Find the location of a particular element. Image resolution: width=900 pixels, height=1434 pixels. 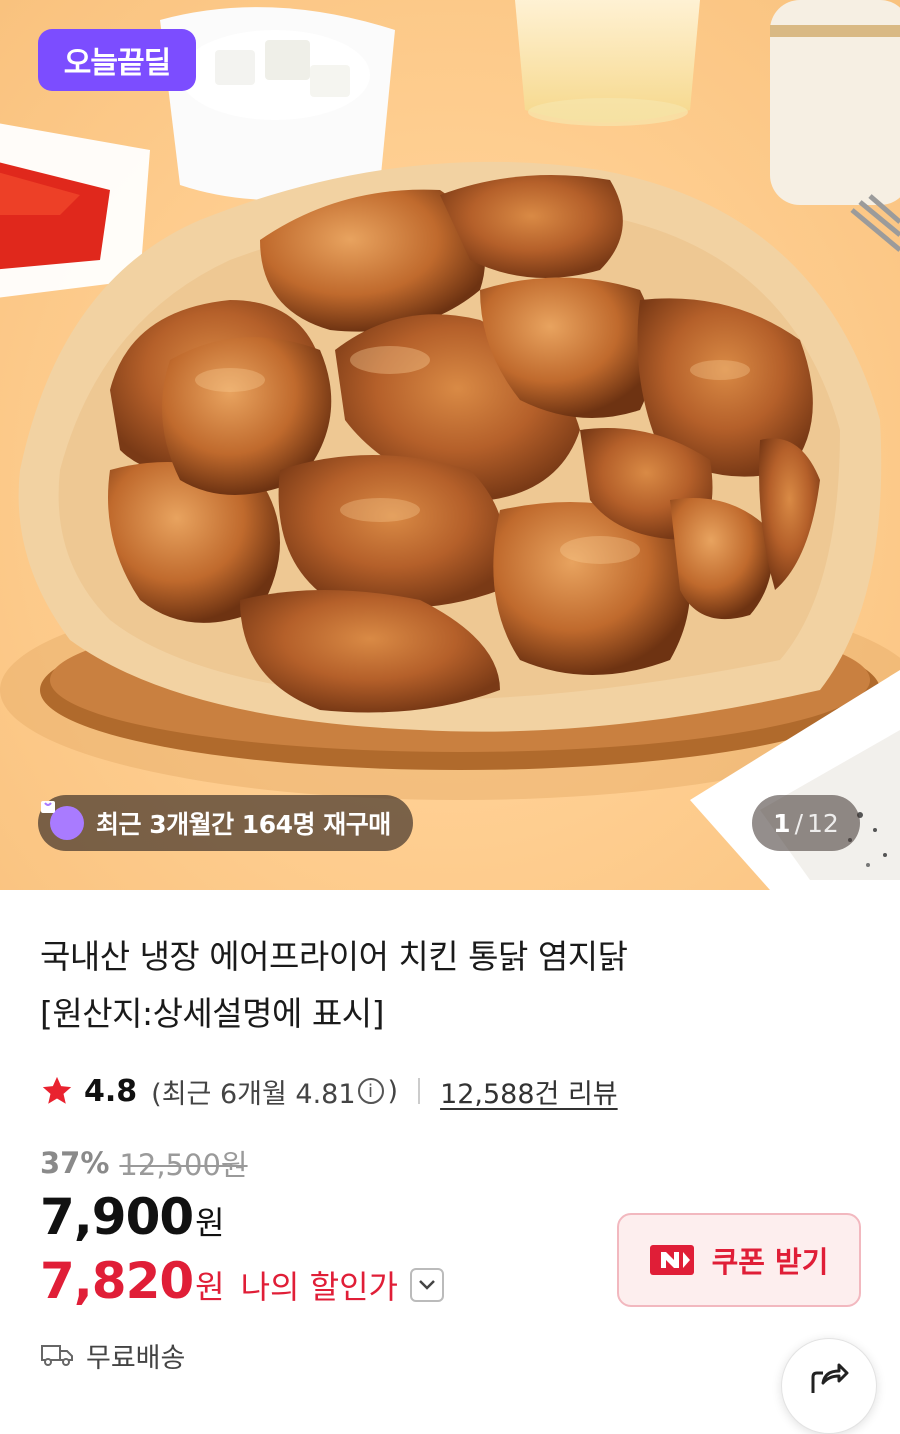

coupon-label: 쿠폰 받기 is located at coordinates (770, 1262).